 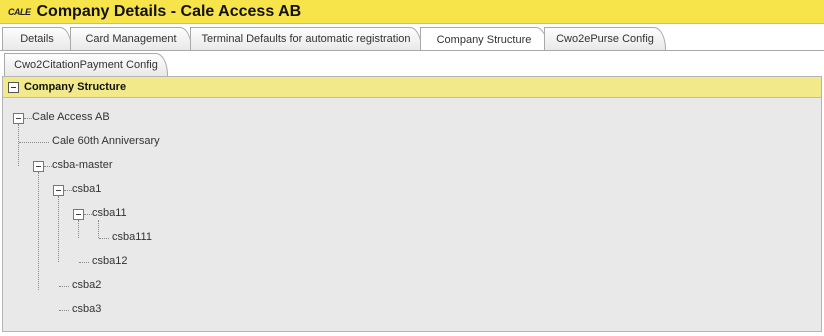 I want to click on tab-label: Card Management, so click(x=131, y=39).